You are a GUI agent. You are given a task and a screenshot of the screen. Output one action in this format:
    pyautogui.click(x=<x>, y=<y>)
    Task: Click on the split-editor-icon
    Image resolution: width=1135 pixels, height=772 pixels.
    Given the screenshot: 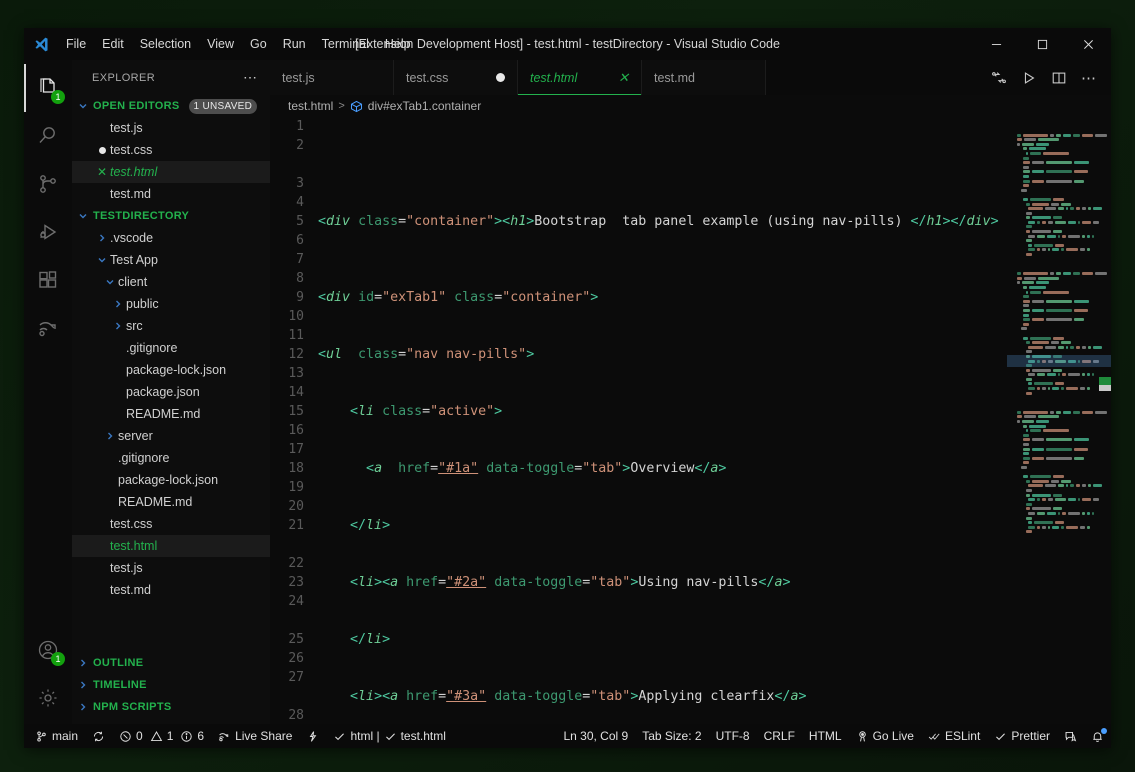 What is the action you would take?
    pyautogui.click(x=1059, y=78)
    